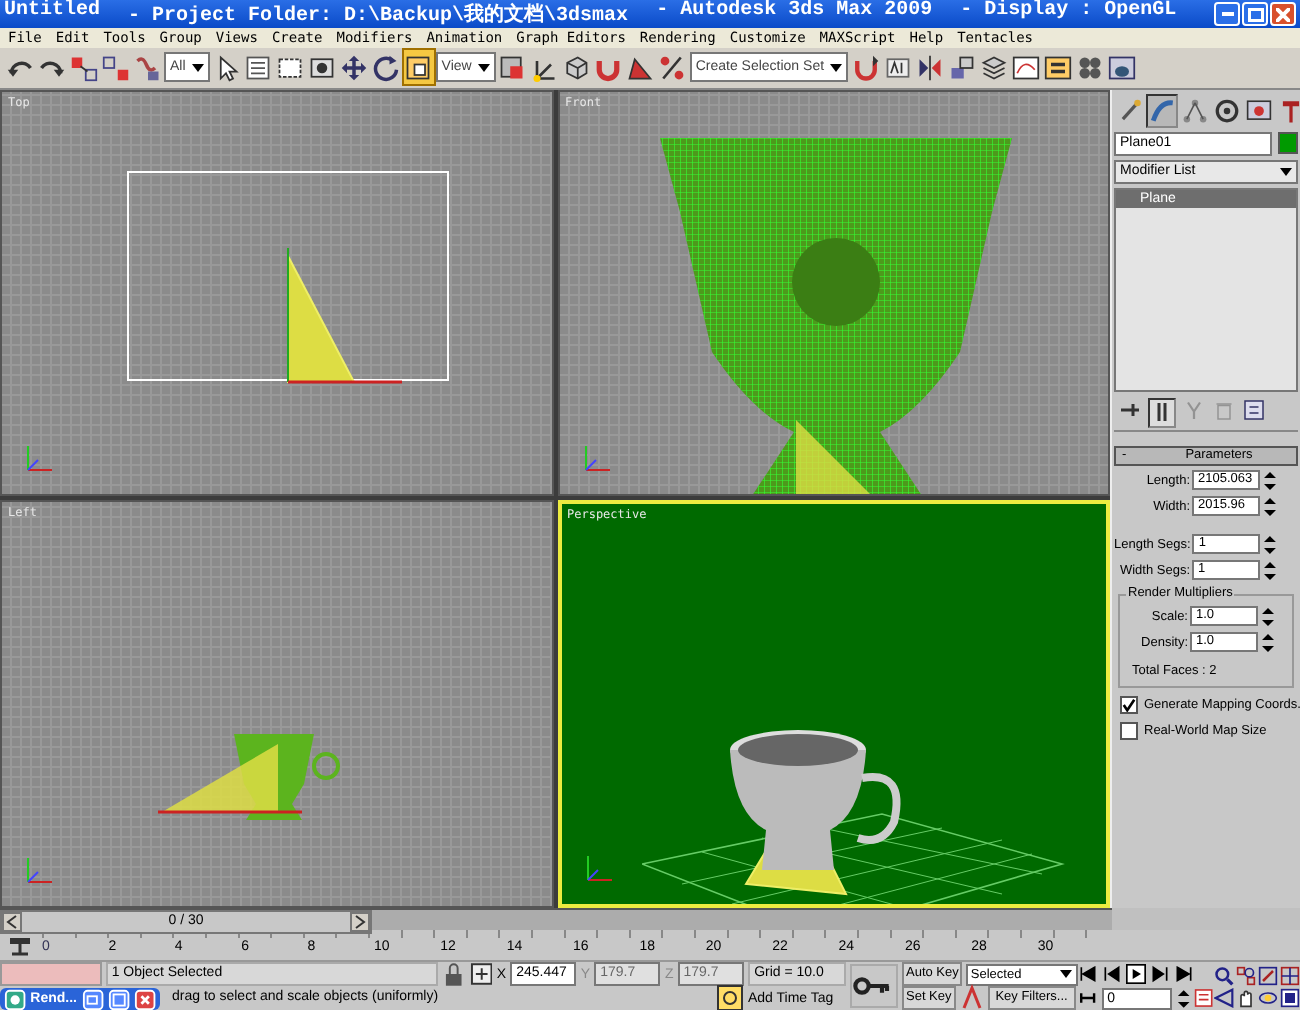  What do you see at coordinates (1112, 974) in the screenshot?
I see `previous-frame-icon` at bounding box center [1112, 974].